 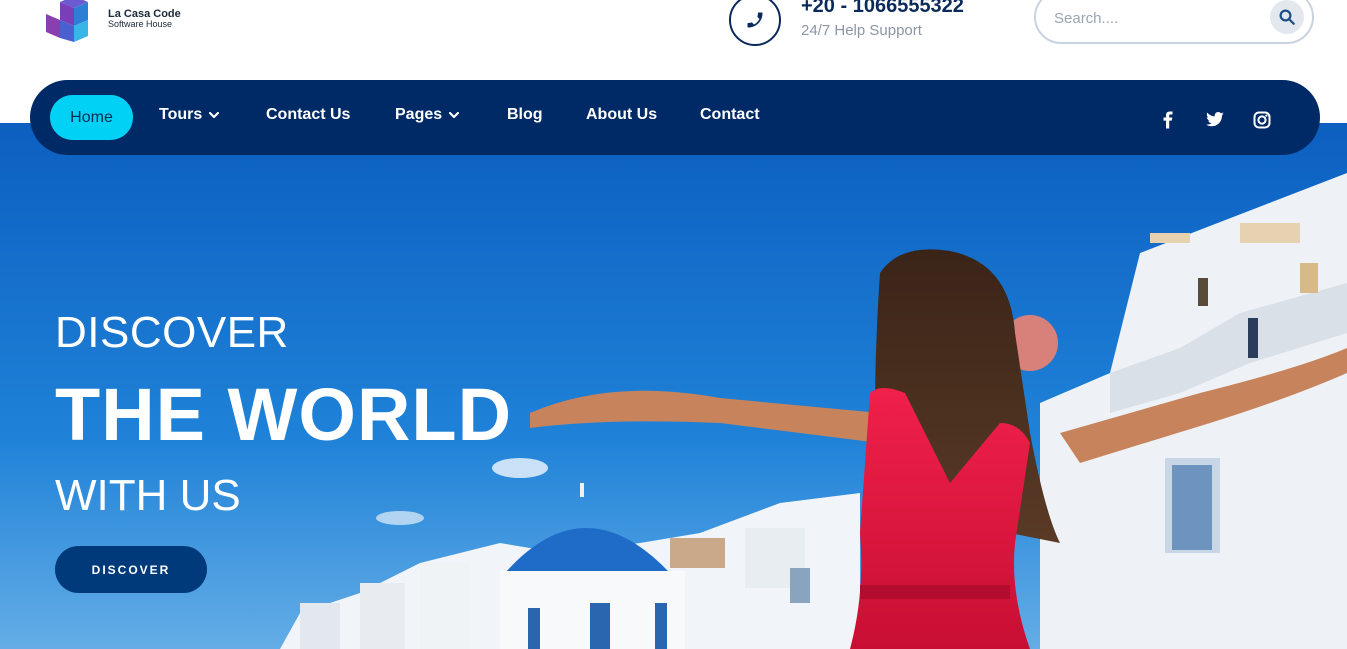 I want to click on search-button, so click(x=1287, y=17).